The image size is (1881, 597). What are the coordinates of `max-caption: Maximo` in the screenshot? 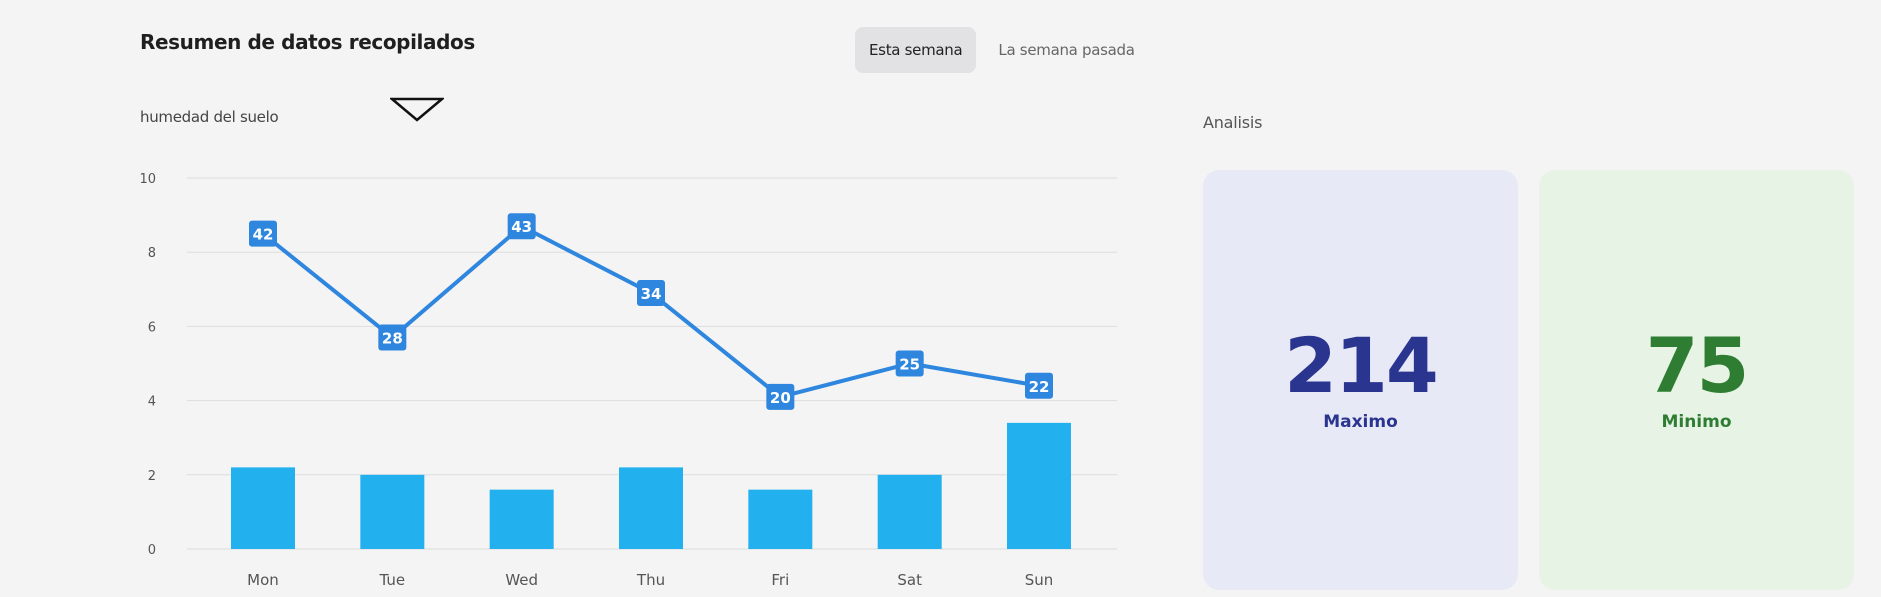 It's located at (1360, 422).